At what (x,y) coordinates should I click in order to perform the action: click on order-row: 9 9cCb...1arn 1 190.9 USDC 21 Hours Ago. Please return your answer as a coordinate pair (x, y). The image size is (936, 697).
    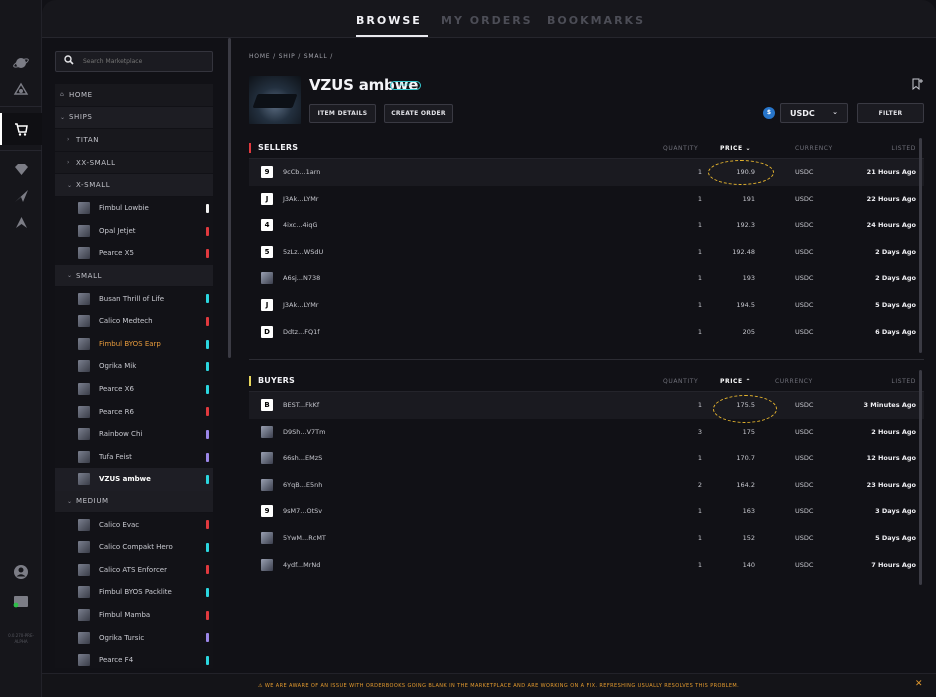
    Looking at the image, I should click on (586, 172).